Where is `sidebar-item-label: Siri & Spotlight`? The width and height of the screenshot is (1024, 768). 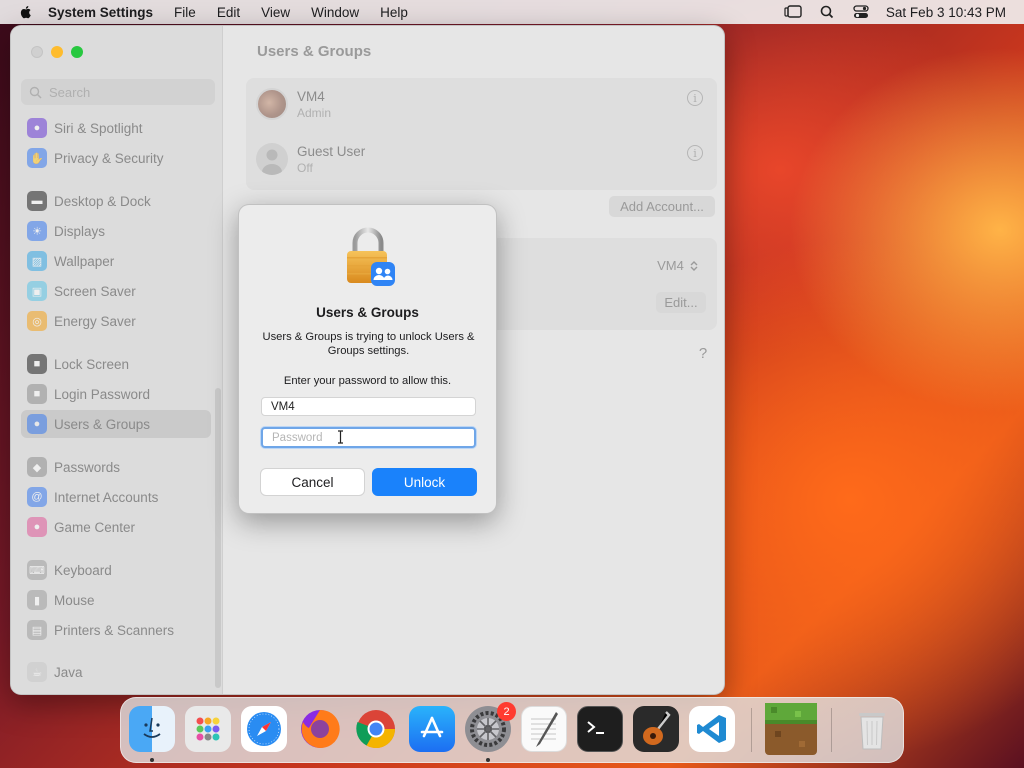 sidebar-item-label: Siri & Spotlight is located at coordinates (98, 128).